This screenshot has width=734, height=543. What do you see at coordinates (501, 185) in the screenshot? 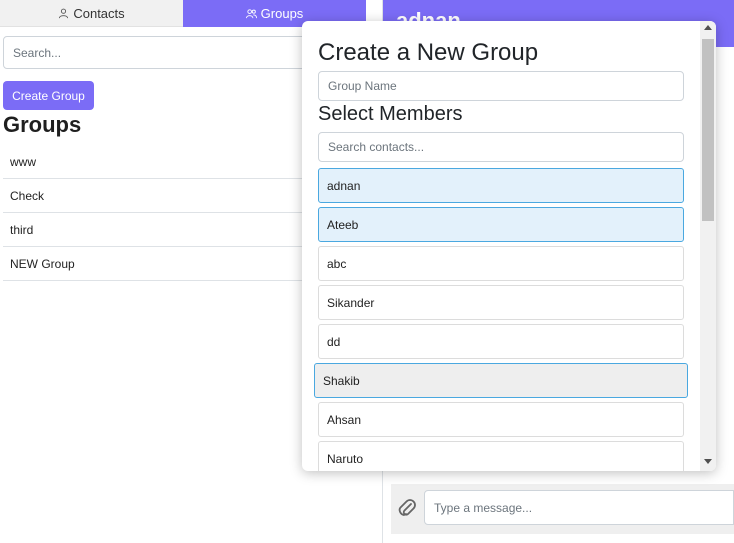
I see `member-item: adnan` at bounding box center [501, 185].